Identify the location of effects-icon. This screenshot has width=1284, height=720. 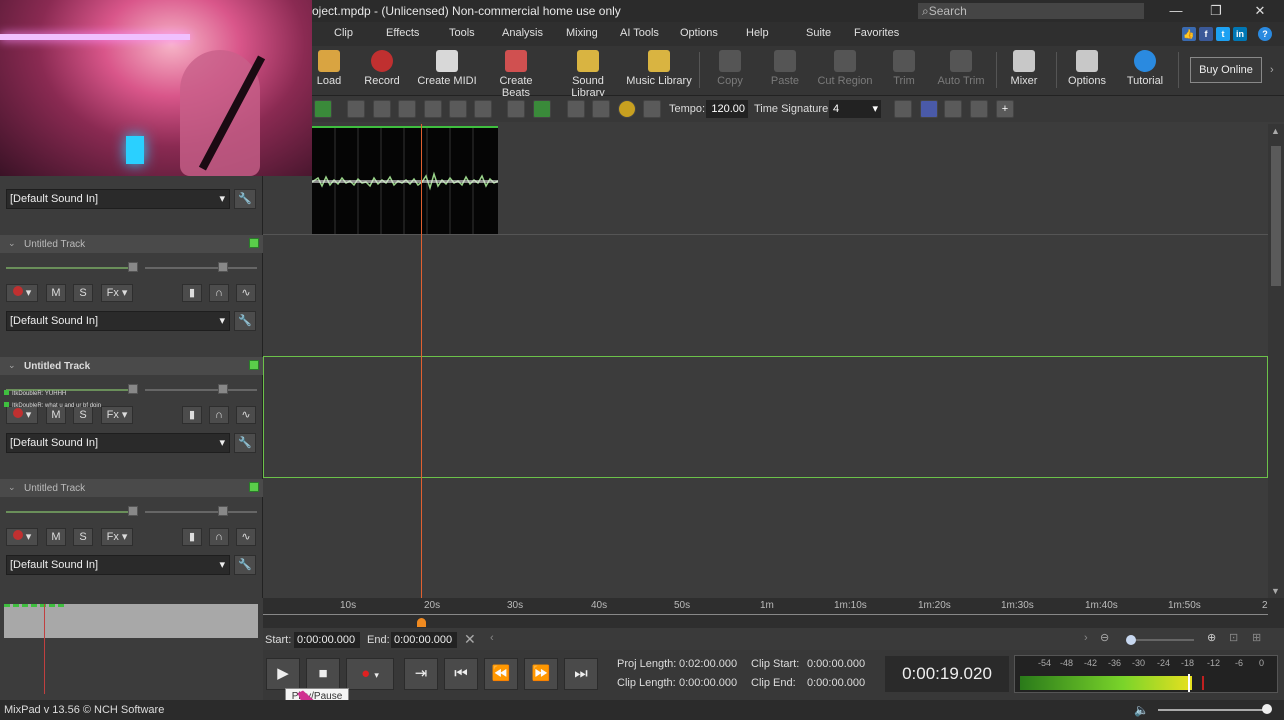
(601, 109).